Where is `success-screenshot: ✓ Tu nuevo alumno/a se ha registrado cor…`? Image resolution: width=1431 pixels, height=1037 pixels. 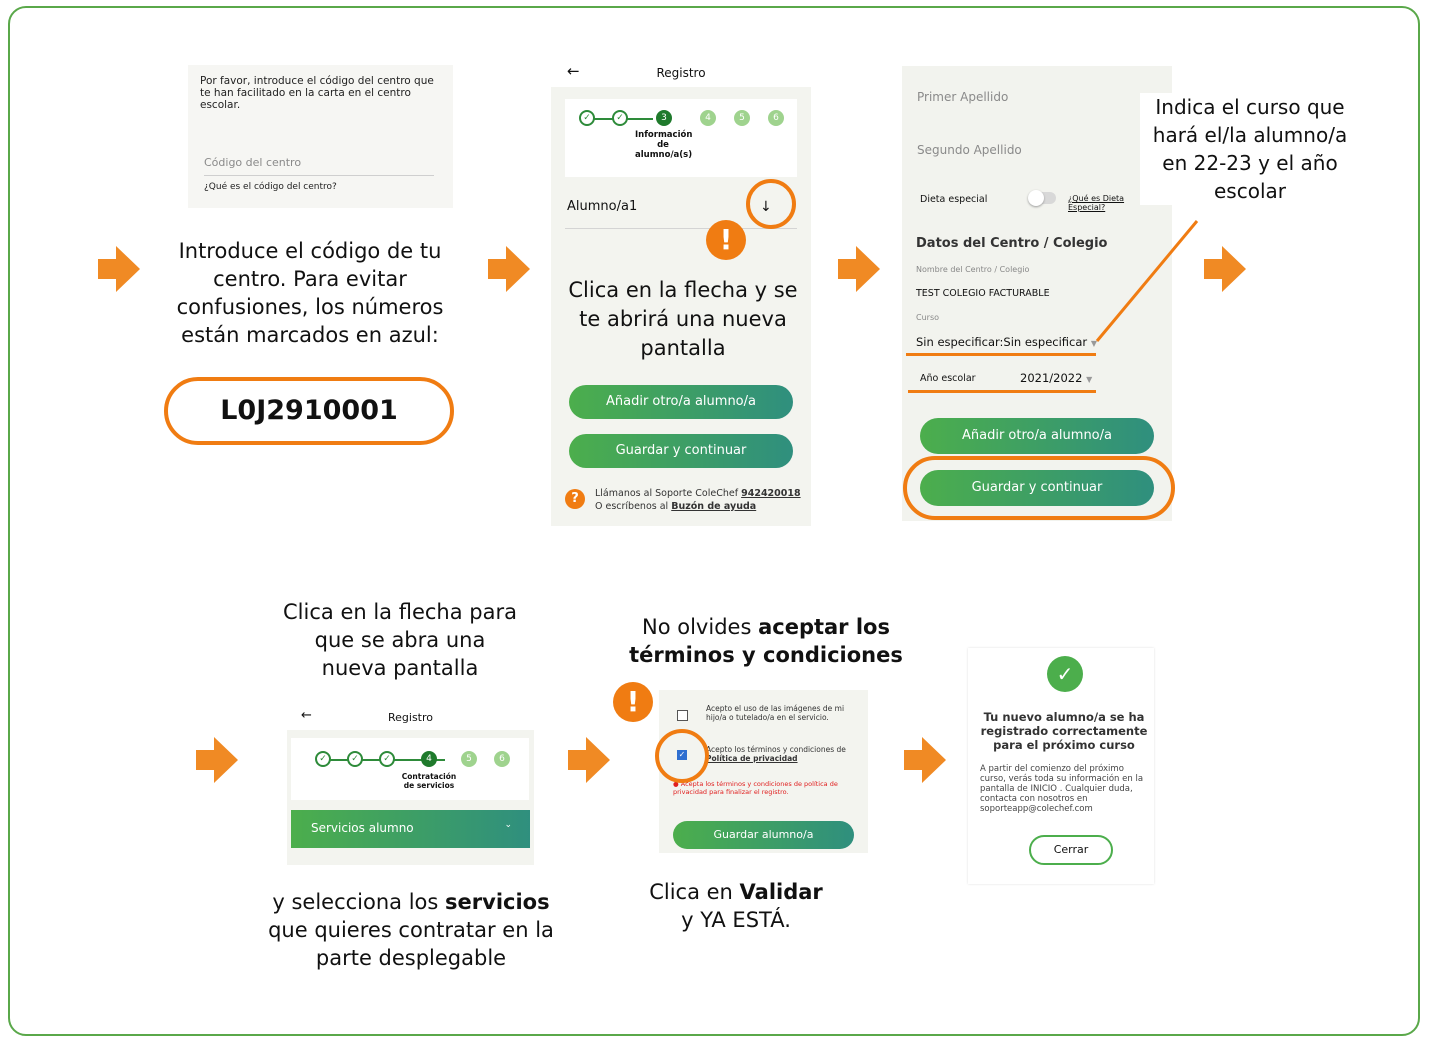
success-screenshot: ✓ Tu nuevo alumno/a se ha registrado cor… is located at coordinates (1061, 766).